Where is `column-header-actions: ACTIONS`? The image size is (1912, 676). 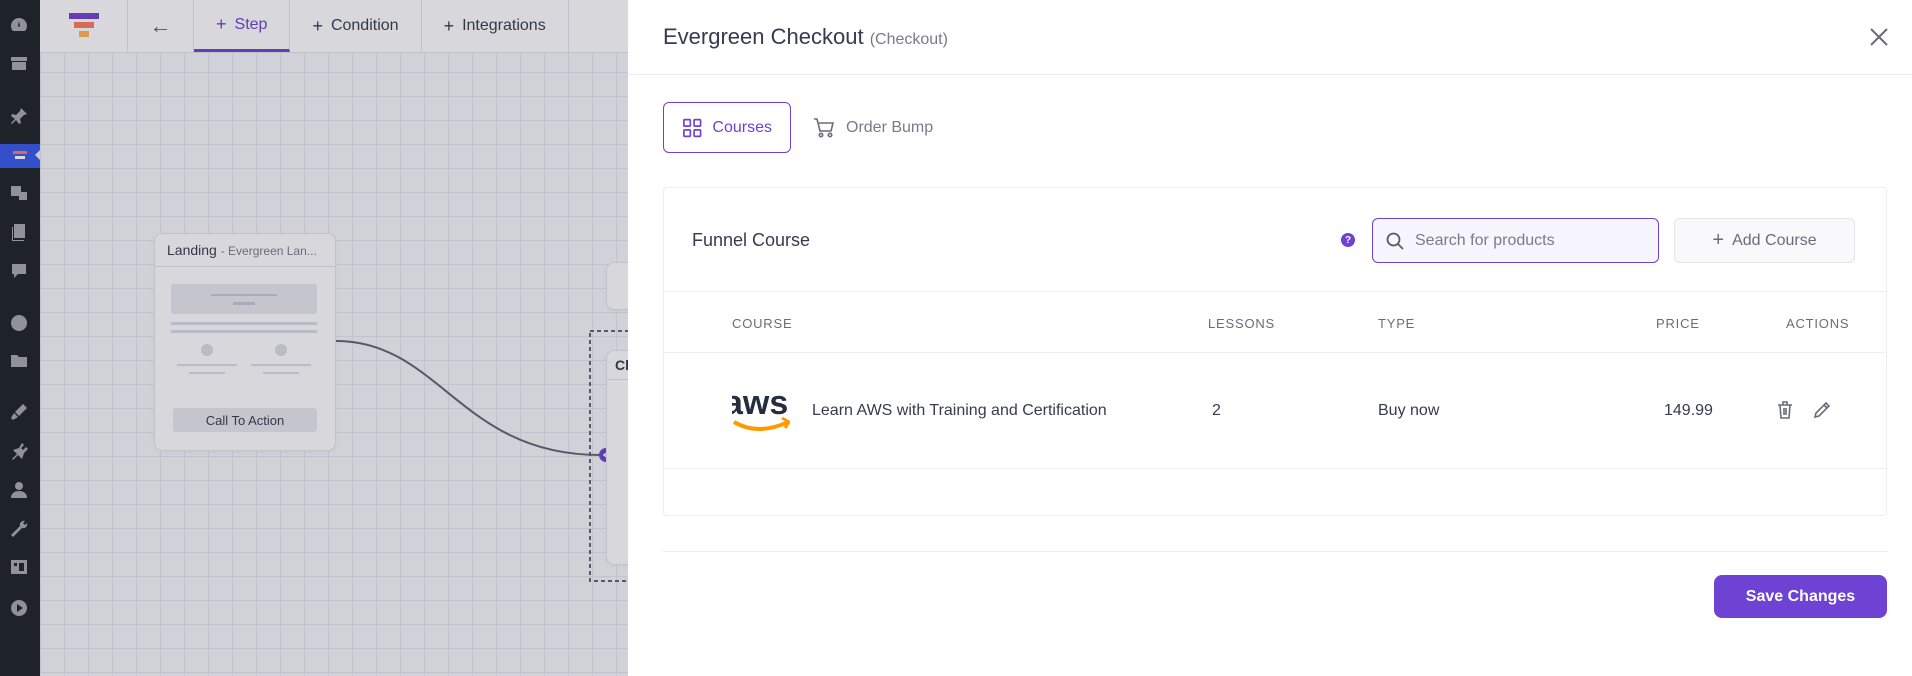 column-header-actions: ACTIONS is located at coordinates (1818, 323).